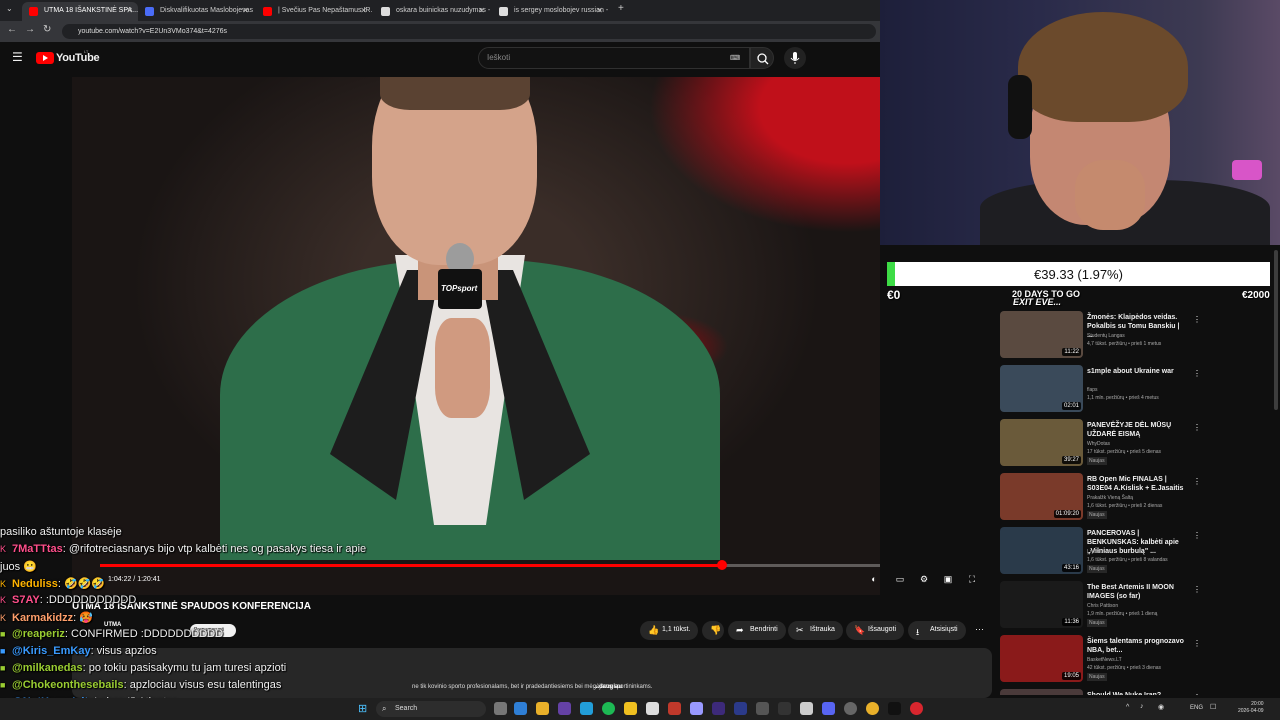  What do you see at coordinates (12, 29) in the screenshot?
I see `back-icon: ←` at bounding box center [12, 29].